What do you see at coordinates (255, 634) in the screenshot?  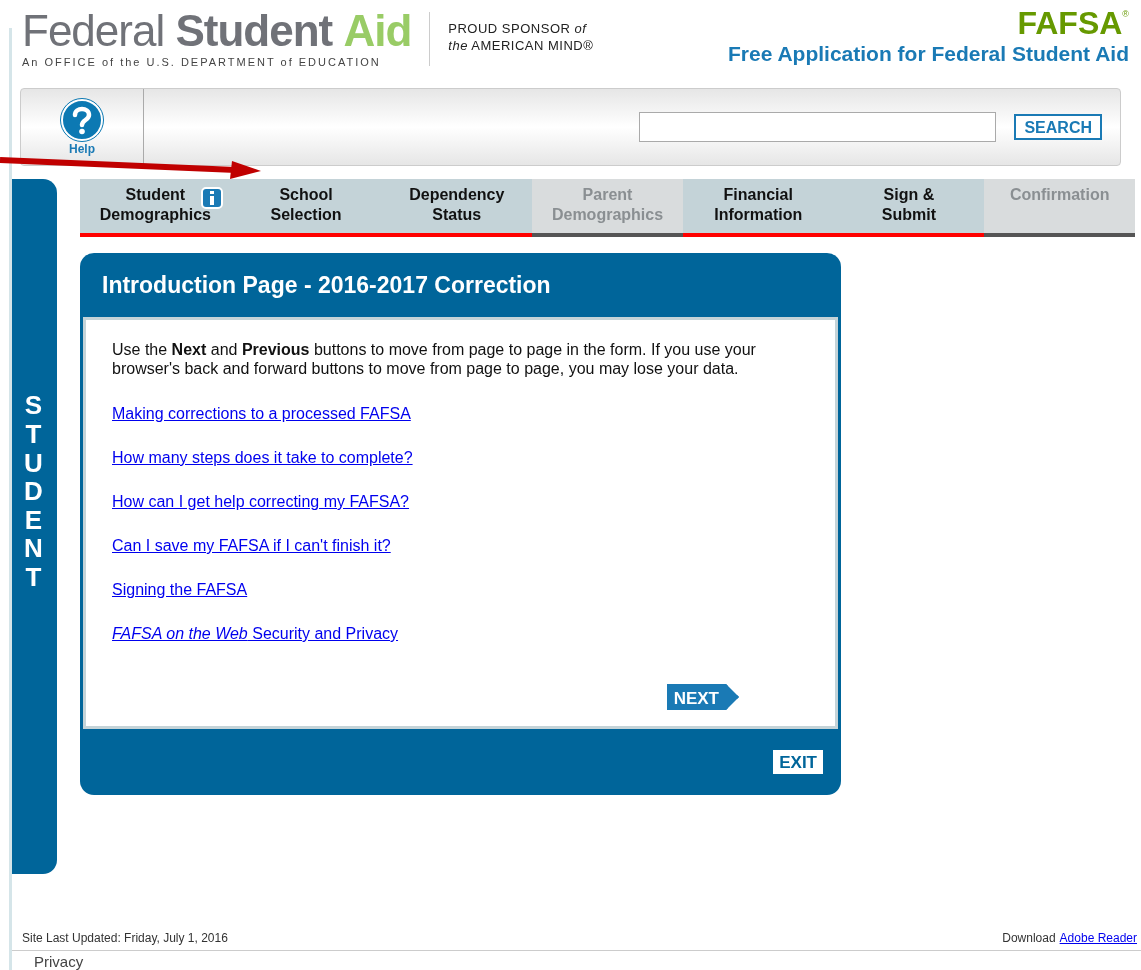 I see `help-link: FAFSA on the Web Security and Privacy` at bounding box center [255, 634].